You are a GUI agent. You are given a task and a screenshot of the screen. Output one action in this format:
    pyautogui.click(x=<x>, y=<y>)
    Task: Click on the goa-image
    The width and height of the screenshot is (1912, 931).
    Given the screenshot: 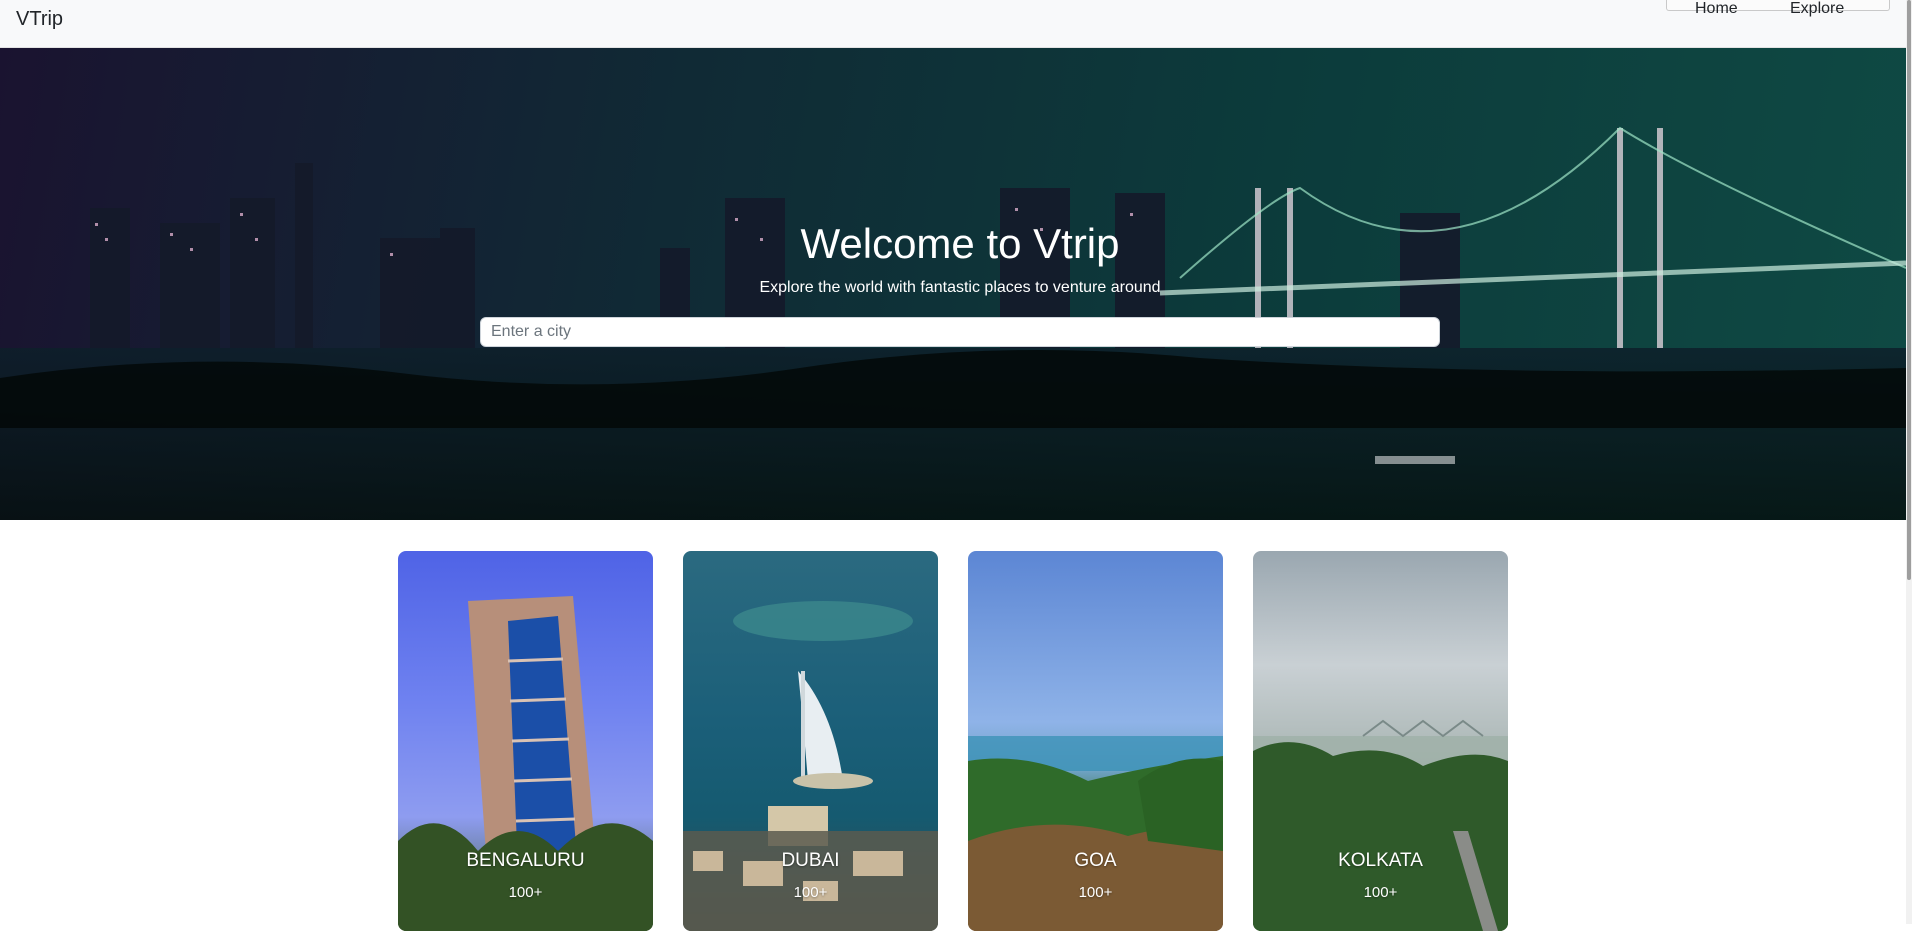 What is the action you would take?
    pyautogui.click(x=1095, y=833)
    